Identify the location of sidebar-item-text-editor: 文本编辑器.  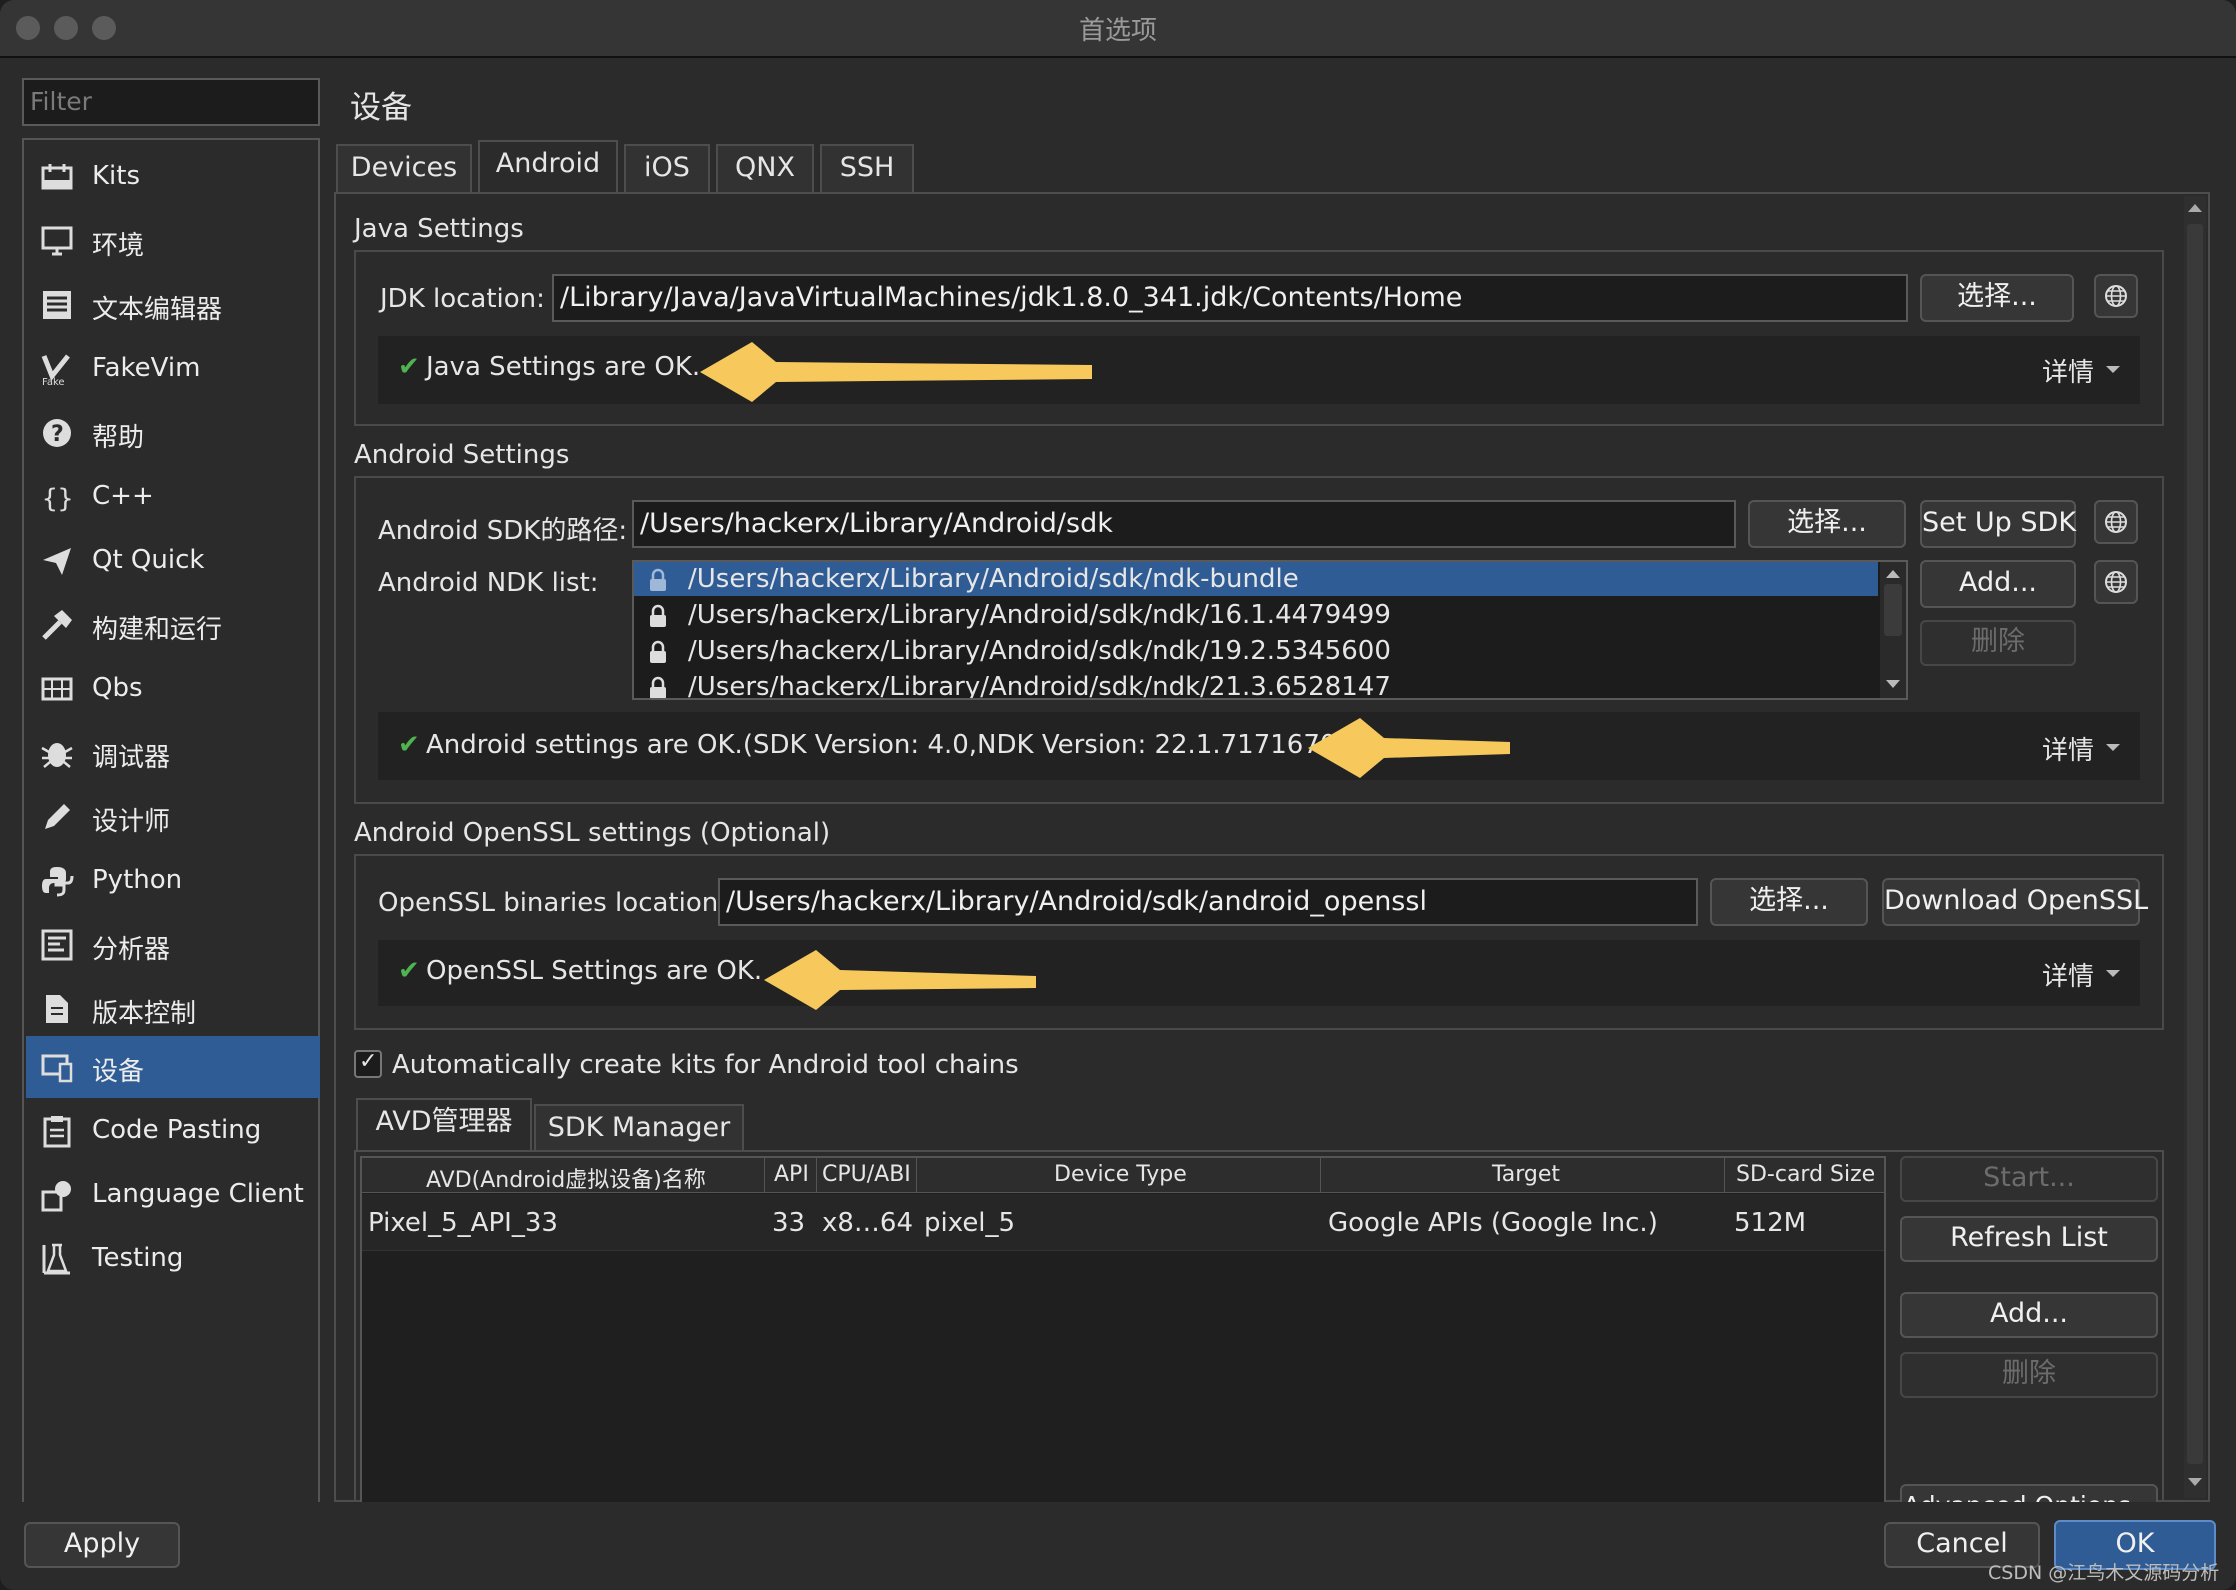
(173, 305).